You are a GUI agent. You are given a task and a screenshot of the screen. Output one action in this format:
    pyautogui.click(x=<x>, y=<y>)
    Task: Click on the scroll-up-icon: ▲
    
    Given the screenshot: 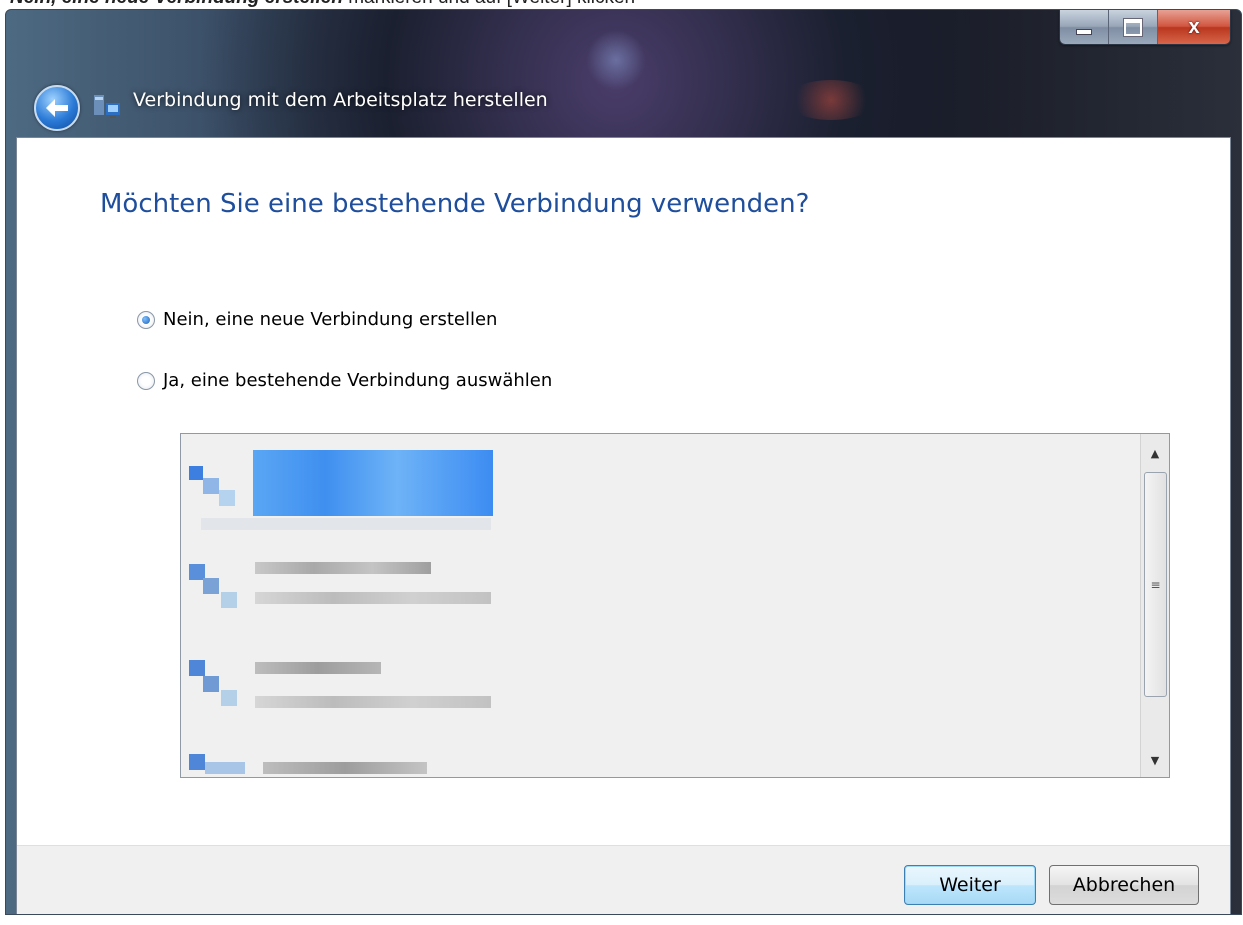 What is the action you would take?
    pyautogui.click(x=1155, y=453)
    